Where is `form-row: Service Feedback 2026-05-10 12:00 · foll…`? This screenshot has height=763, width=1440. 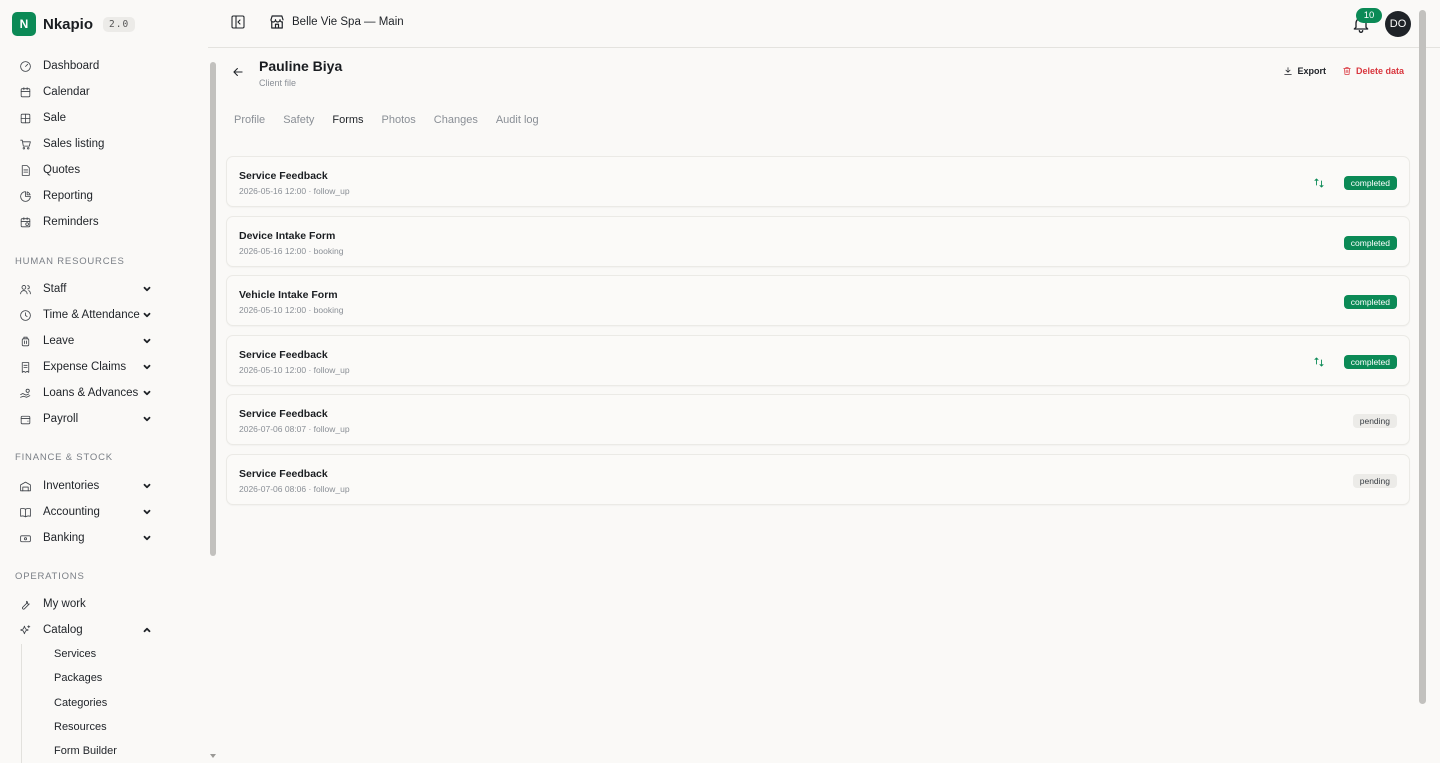
form-row: Service Feedback 2026-05-10 12:00 · foll… is located at coordinates (818, 360).